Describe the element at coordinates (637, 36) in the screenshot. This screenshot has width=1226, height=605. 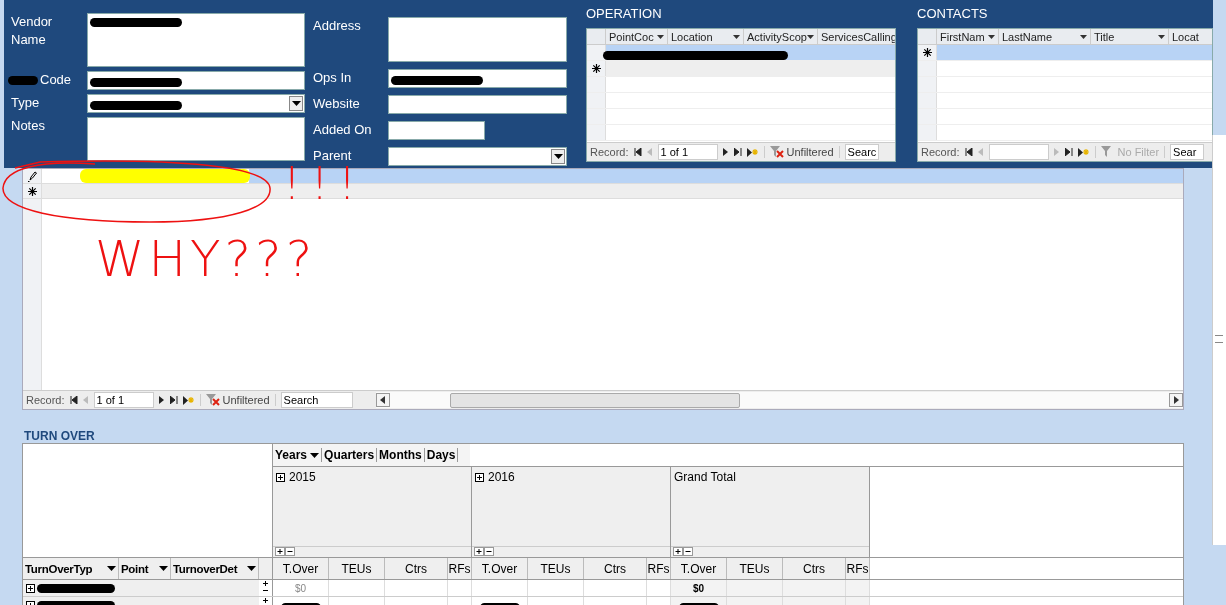
I see `column-header: PointCoc` at that location.